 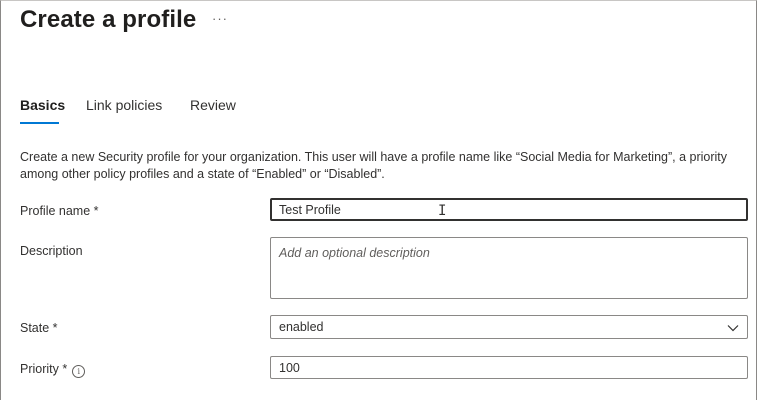 What do you see at coordinates (310, 209) in the screenshot?
I see `profile-name-value: Test Profile` at bounding box center [310, 209].